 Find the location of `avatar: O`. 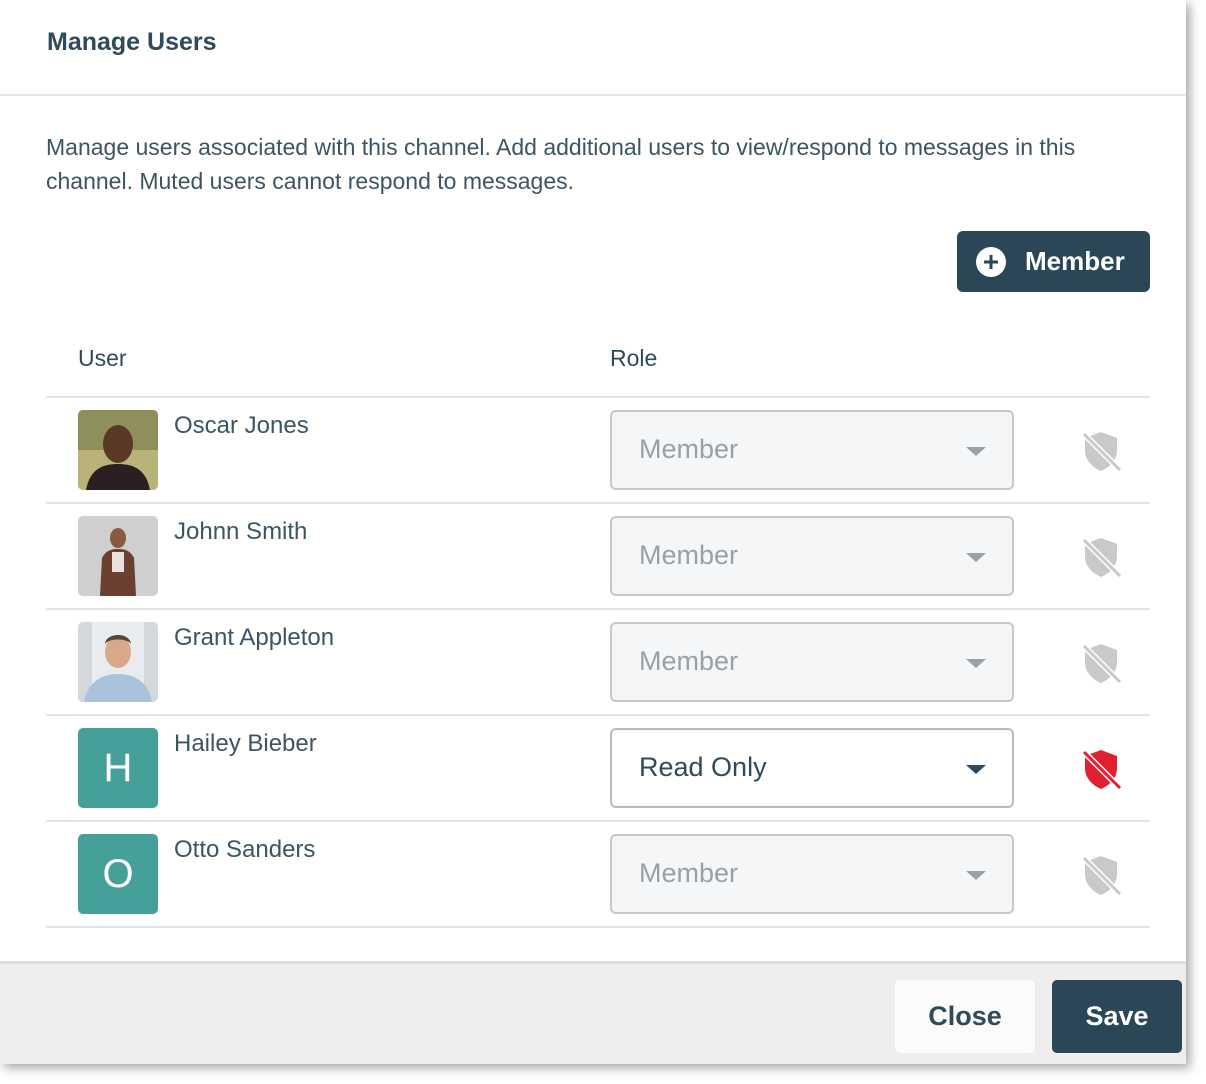

avatar: O is located at coordinates (118, 874).